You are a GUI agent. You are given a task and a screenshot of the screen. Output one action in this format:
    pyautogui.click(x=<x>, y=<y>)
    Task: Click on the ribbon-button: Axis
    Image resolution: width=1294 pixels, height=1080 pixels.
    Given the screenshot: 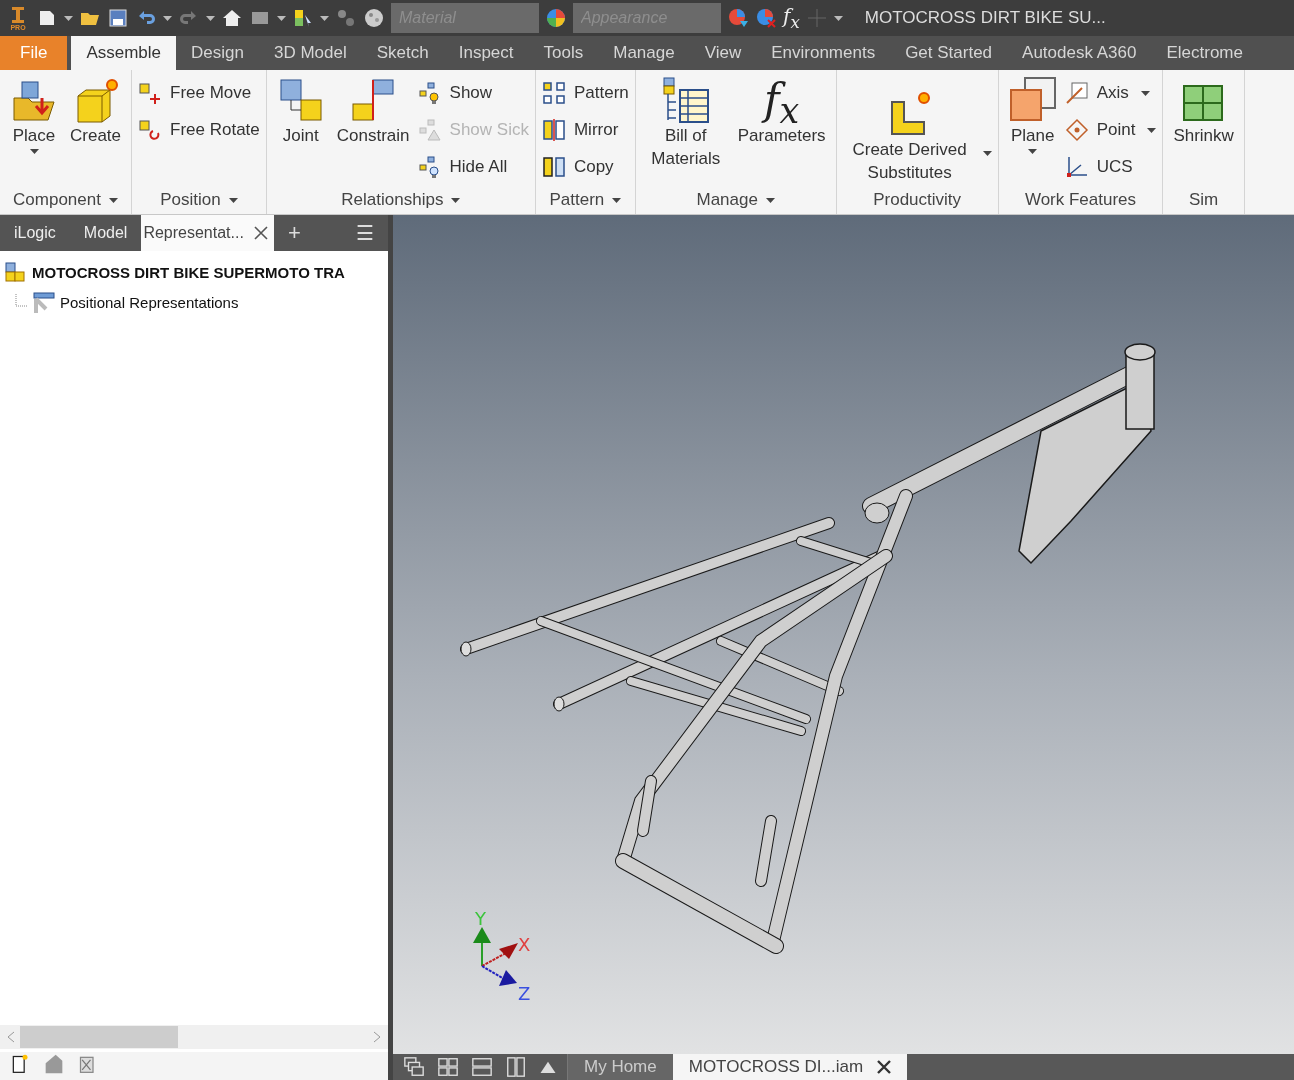 What is the action you would take?
    pyautogui.click(x=1110, y=93)
    